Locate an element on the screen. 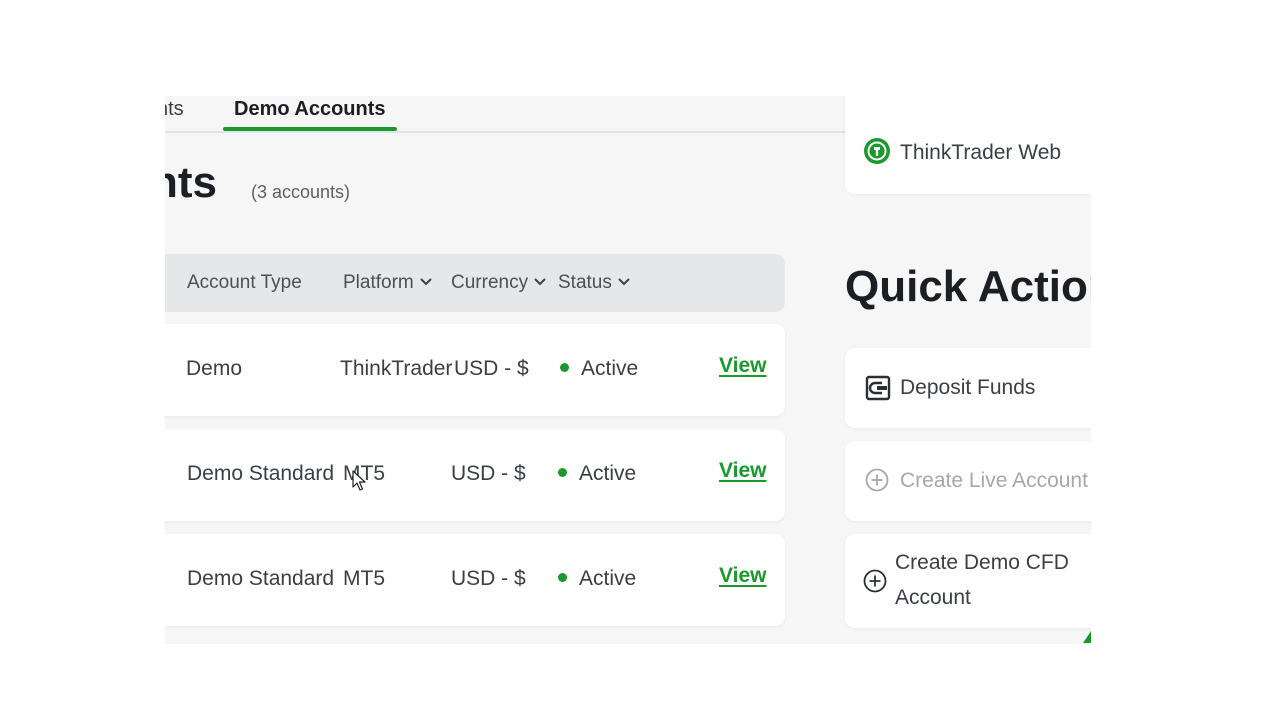 The width and height of the screenshot is (1280, 720). thinktrader-logo-icon is located at coordinates (877, 153).